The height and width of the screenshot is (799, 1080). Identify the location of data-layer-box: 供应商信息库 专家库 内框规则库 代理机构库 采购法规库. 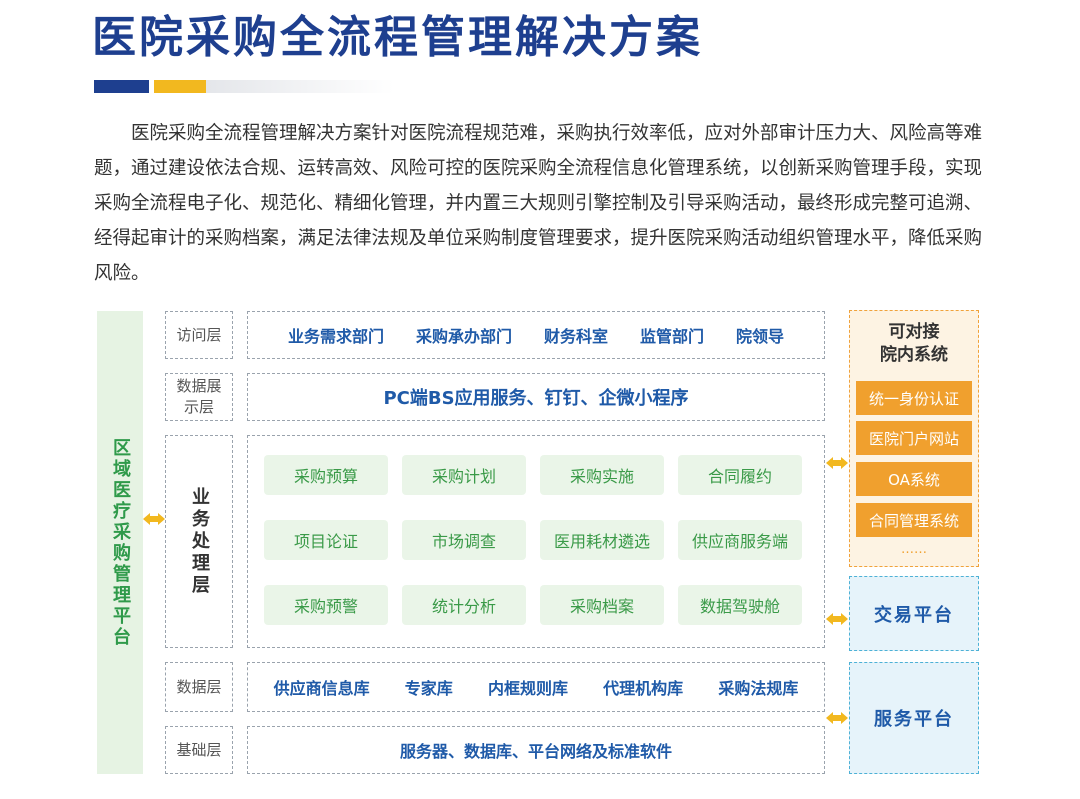
(536, 687).